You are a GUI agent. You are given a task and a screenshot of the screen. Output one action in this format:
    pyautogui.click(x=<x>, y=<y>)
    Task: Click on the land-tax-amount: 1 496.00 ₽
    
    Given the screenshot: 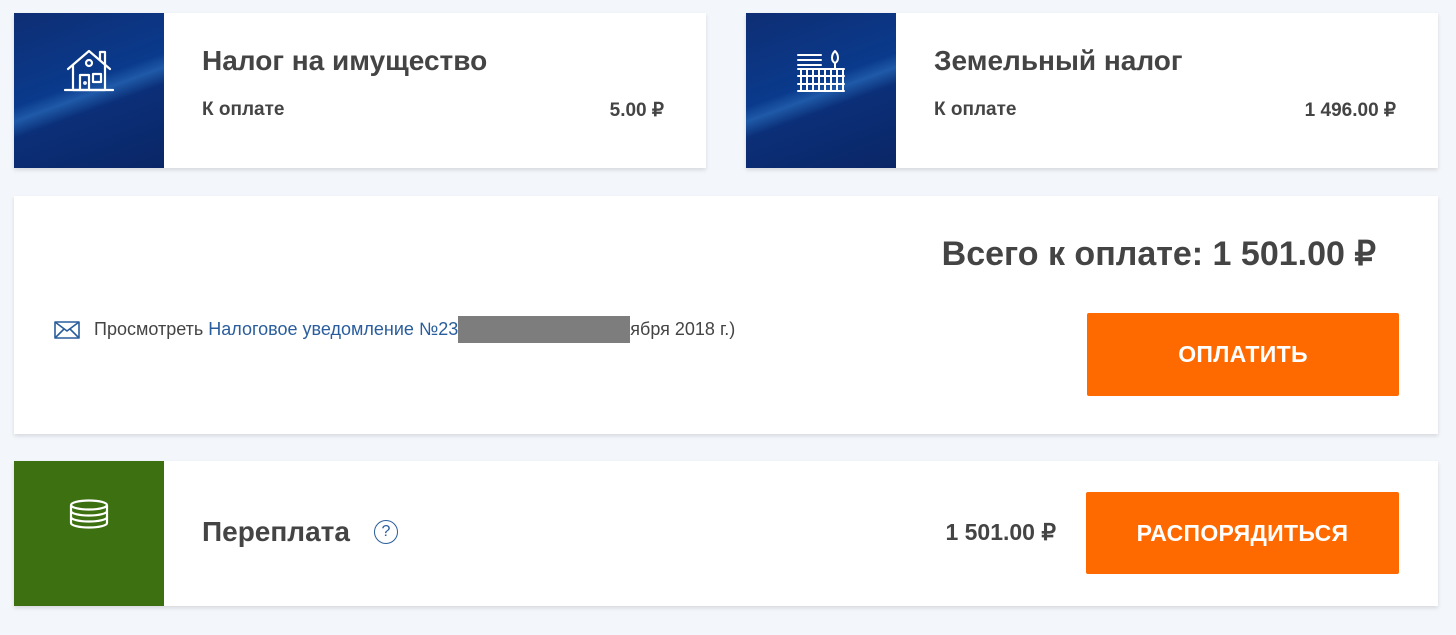 What is the action you would take?
    pyautogui.click(x=1350, y=110)
    